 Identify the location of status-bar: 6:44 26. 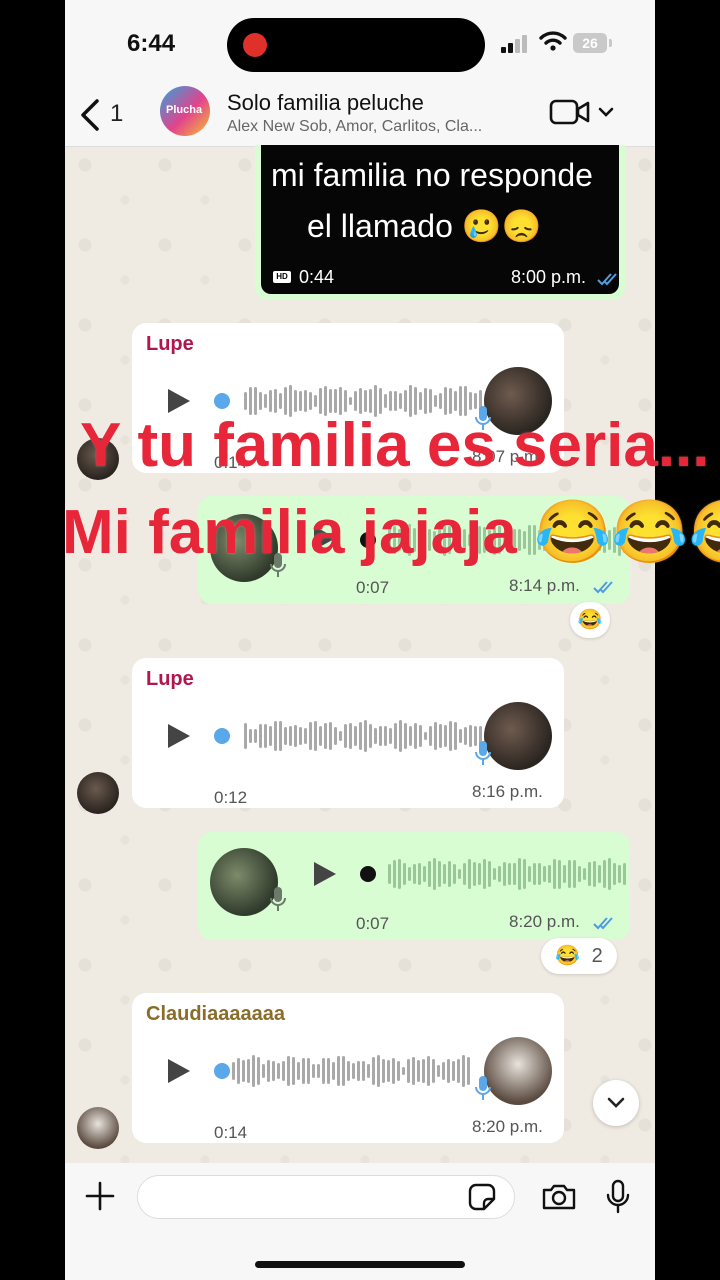
(360, 40).